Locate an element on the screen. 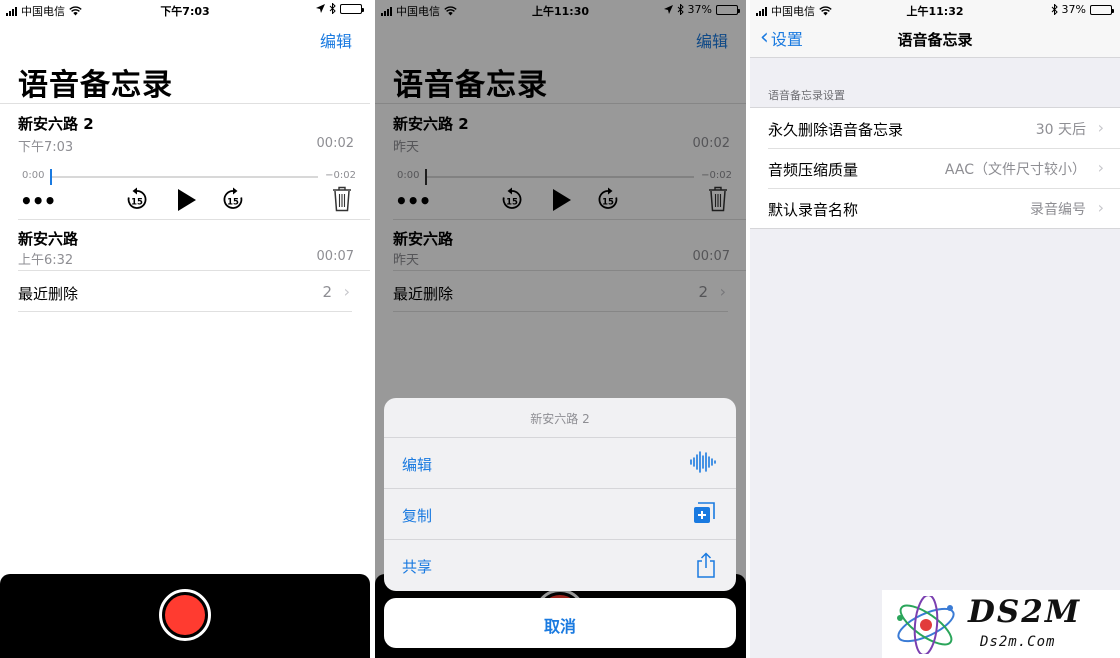  more-options-icon: ••• is located at coordinates (38, 201).